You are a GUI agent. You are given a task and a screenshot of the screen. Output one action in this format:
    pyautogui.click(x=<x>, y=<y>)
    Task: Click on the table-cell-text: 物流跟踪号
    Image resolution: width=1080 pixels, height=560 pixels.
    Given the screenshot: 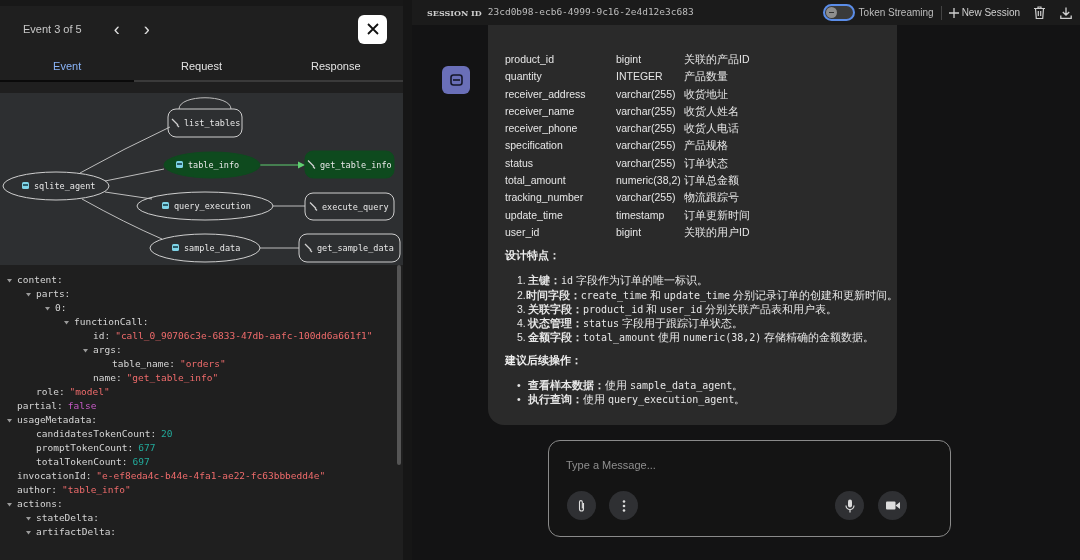 What is the action you would take?
    pyautogui.click(x=712, y=198)
    